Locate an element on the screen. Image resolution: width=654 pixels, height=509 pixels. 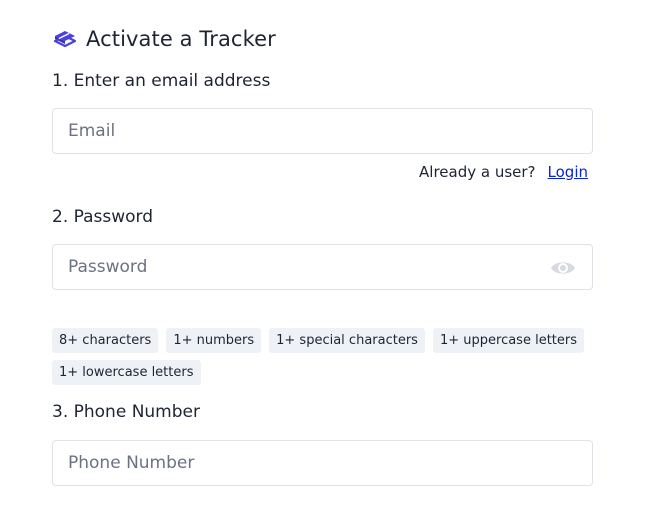
phone-input is located at coordinates (322, 463).